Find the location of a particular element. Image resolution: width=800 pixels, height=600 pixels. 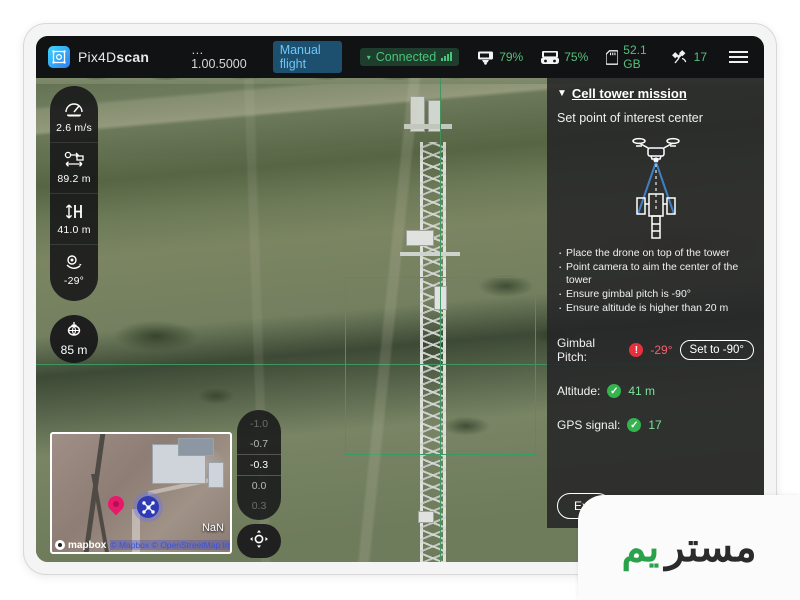

home-distance-badge: 85 m is located at coordinates (74, 339).